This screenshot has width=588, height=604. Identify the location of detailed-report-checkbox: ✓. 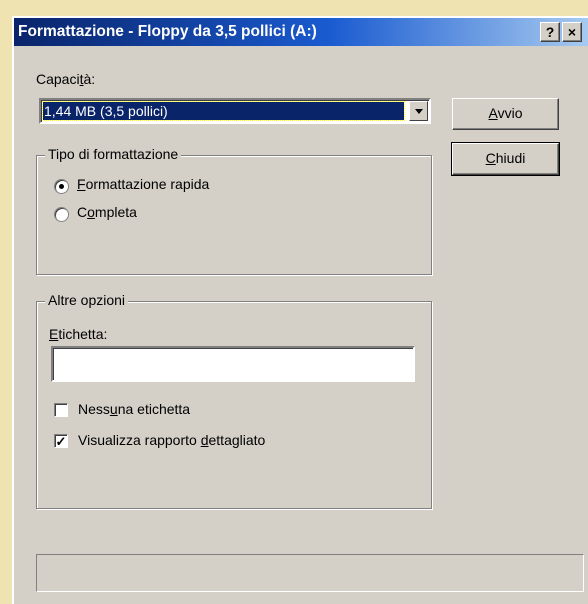
(61, 441).